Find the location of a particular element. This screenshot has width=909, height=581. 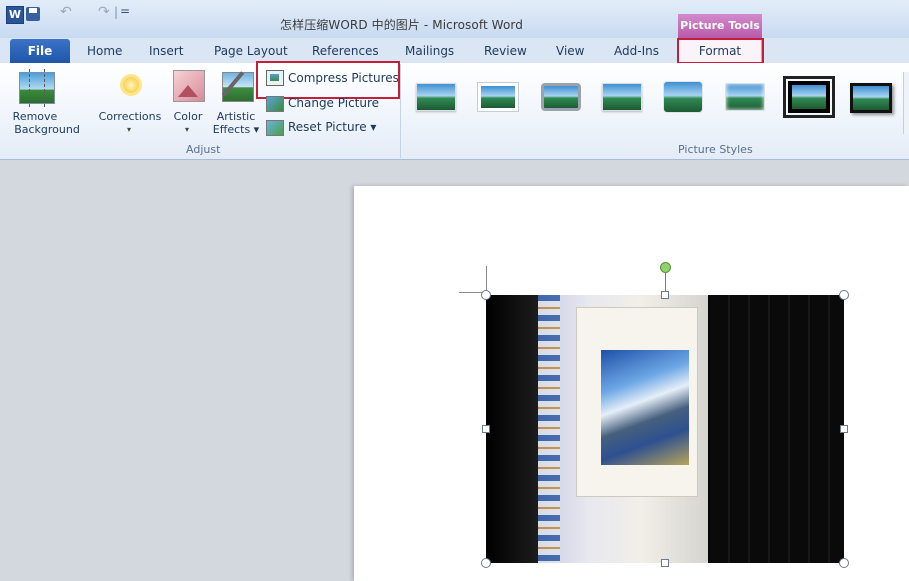

color-icon is located at coordinates (189, 86).